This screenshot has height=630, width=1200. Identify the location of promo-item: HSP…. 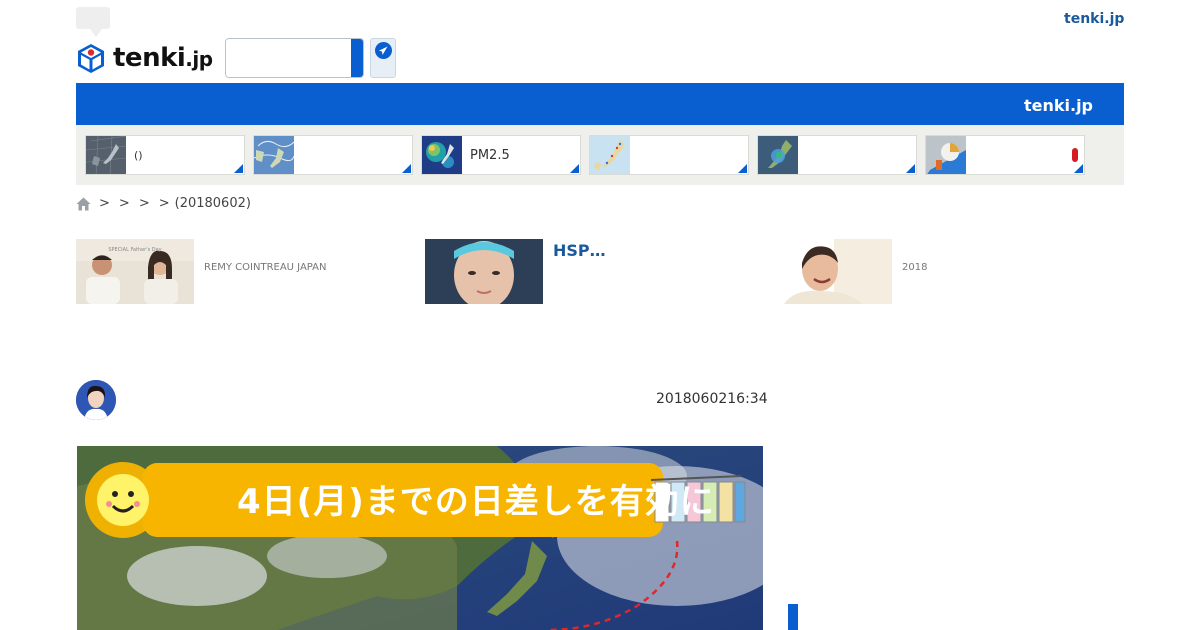
(515, 271).